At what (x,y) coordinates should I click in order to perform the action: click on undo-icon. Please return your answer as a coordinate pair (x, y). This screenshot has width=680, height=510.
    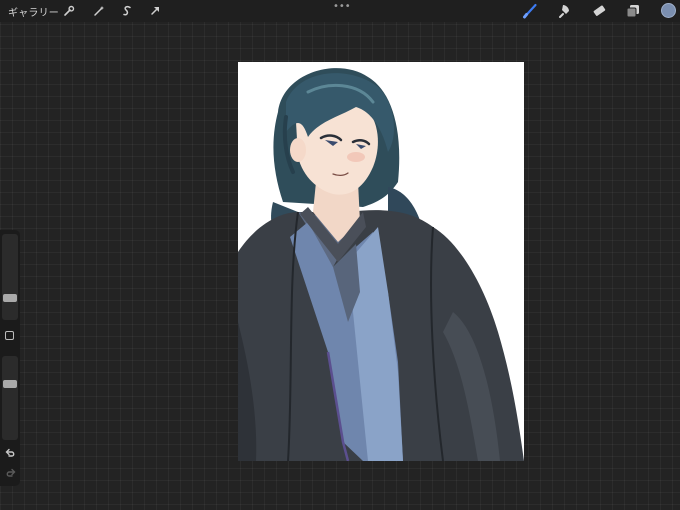
    Looking at the image, I should click on (10, 453).